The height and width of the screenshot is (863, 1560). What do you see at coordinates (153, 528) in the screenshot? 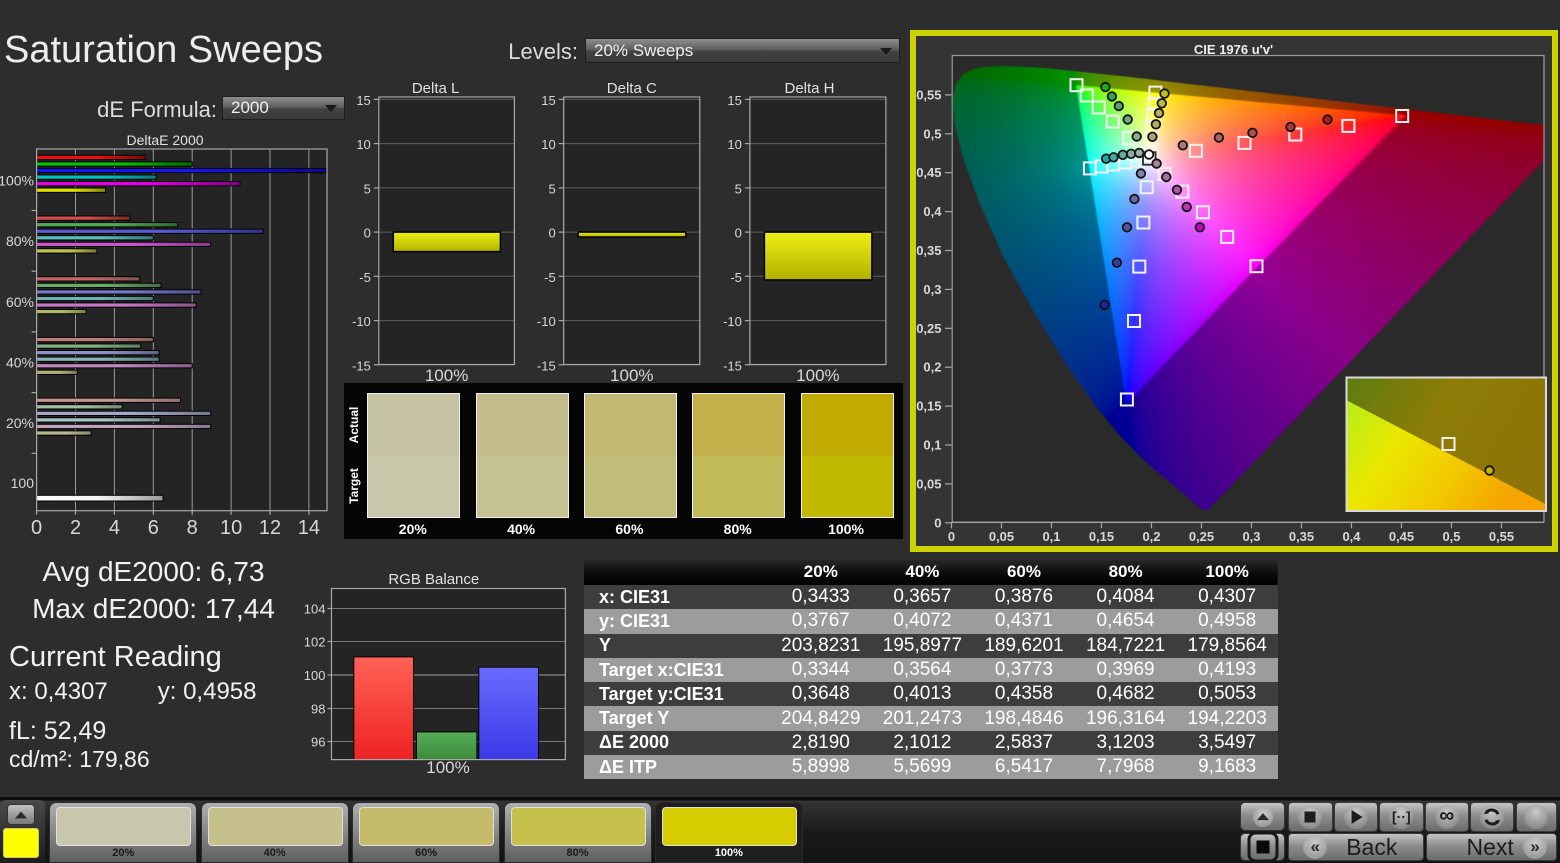
I see `svg-text: 6` at bounding box center [153, 528].